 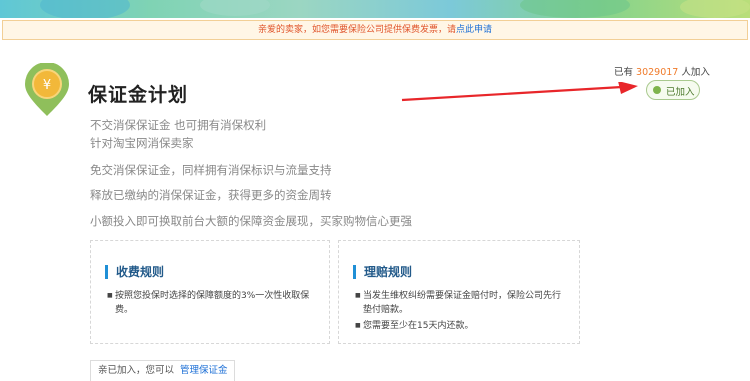 I want to click on join-count-prefix: 已有, so click(x=624, y=72).